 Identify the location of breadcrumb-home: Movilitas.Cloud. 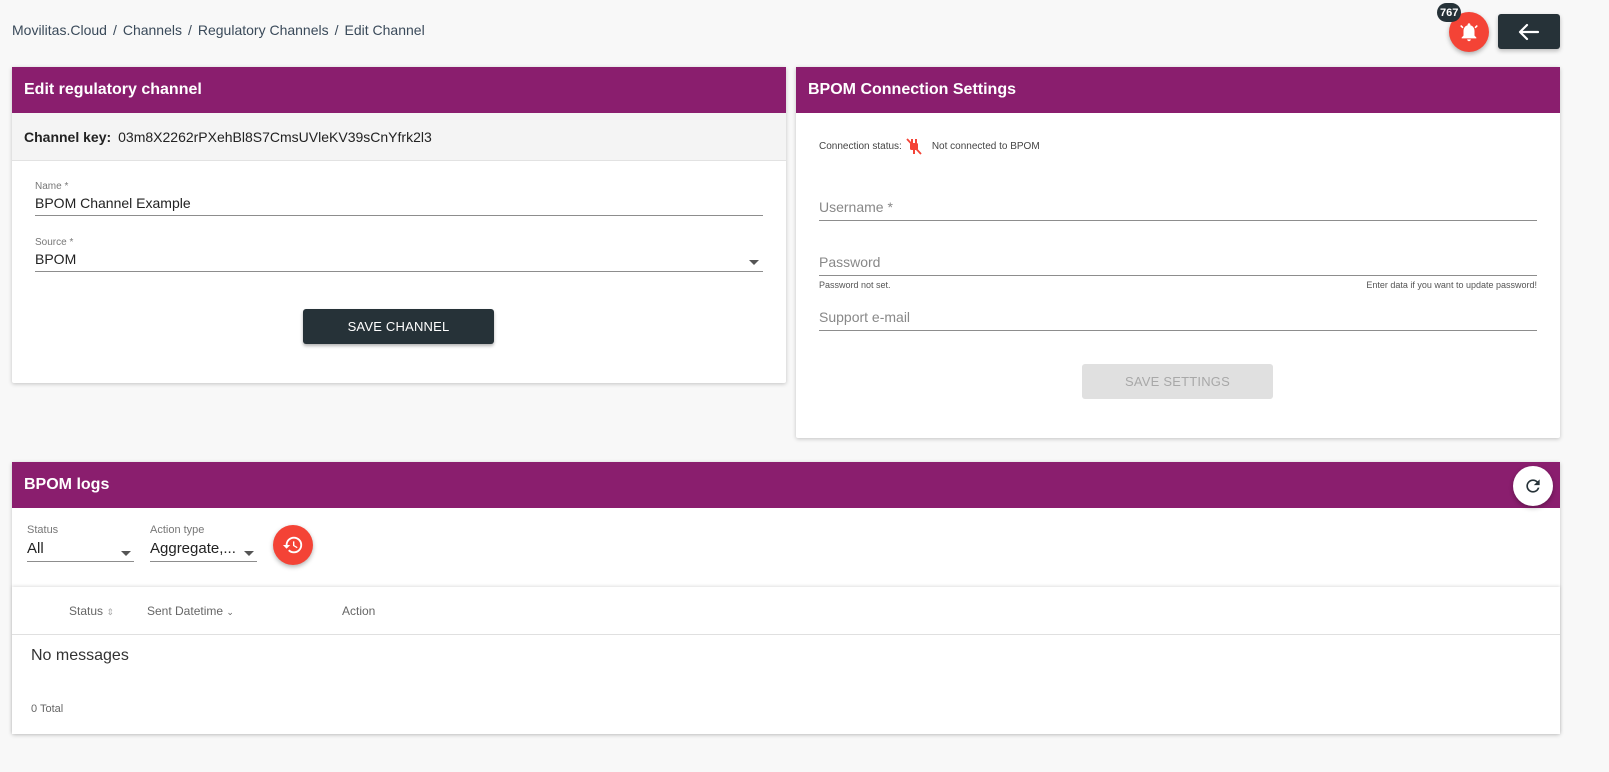
(59, 30).